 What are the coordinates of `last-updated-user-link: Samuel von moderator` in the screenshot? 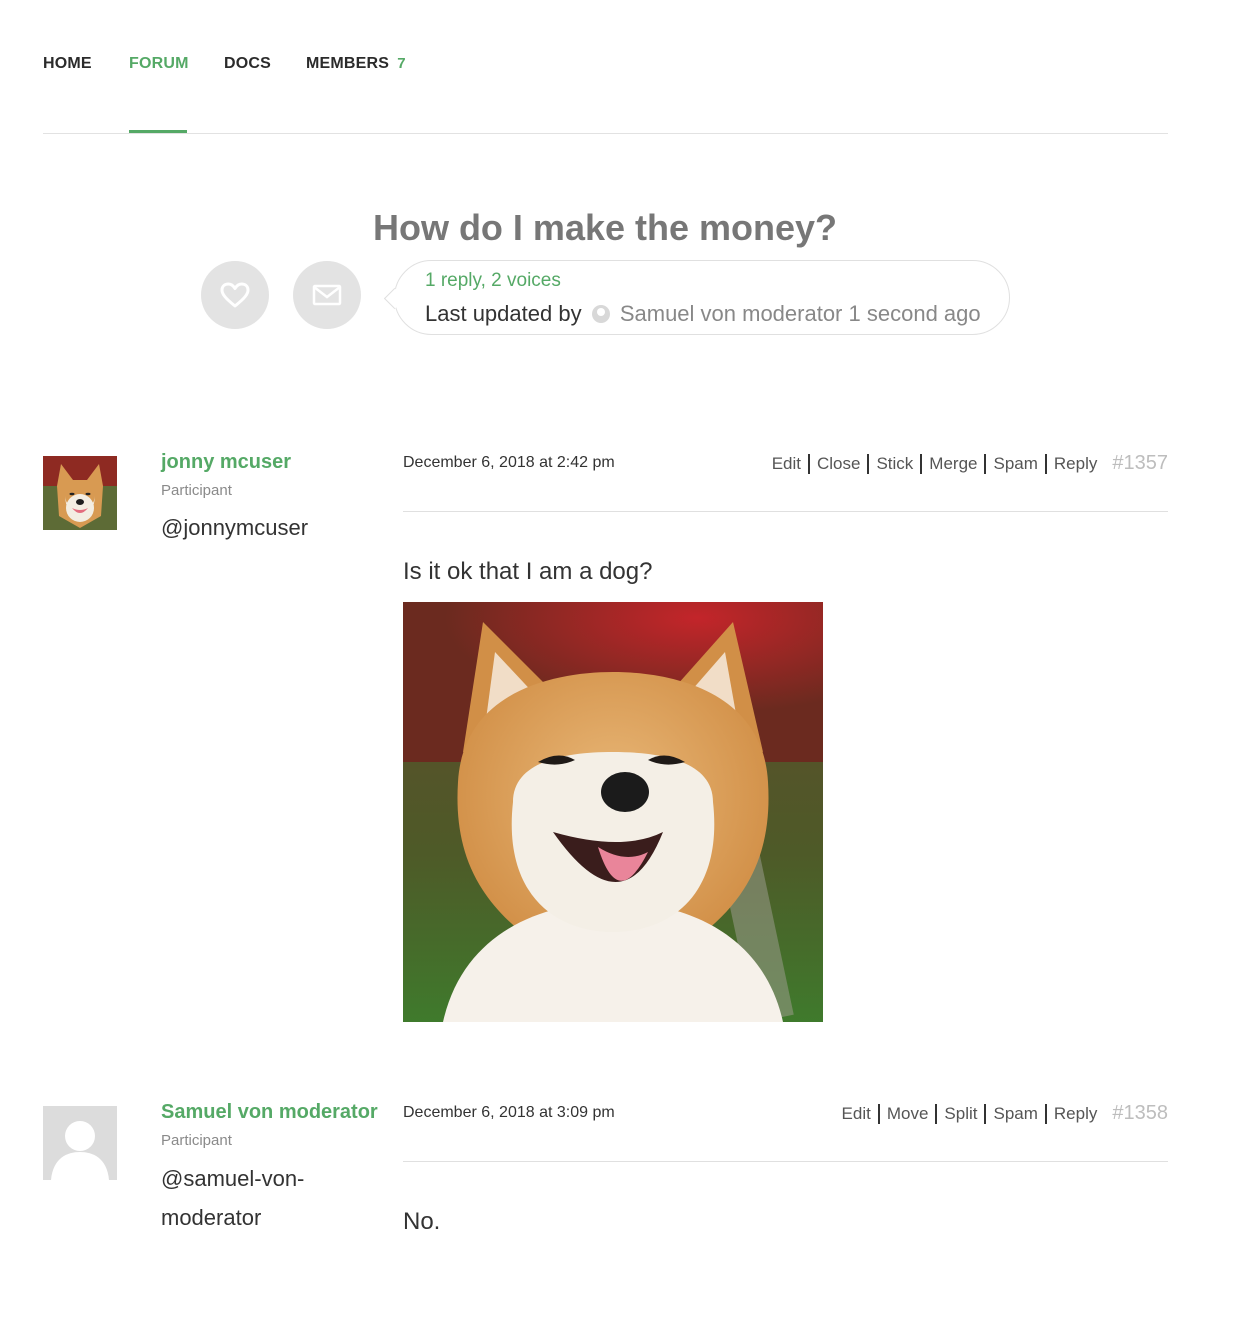 It's located at (731, 313).